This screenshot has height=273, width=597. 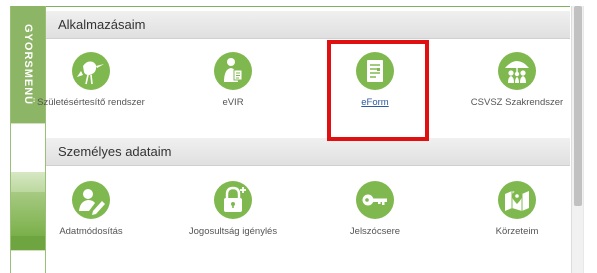 What do you see at coordinates (517, 200) in the screenshot?
I see `map-pin-icon` at bounding box center [517, 200].